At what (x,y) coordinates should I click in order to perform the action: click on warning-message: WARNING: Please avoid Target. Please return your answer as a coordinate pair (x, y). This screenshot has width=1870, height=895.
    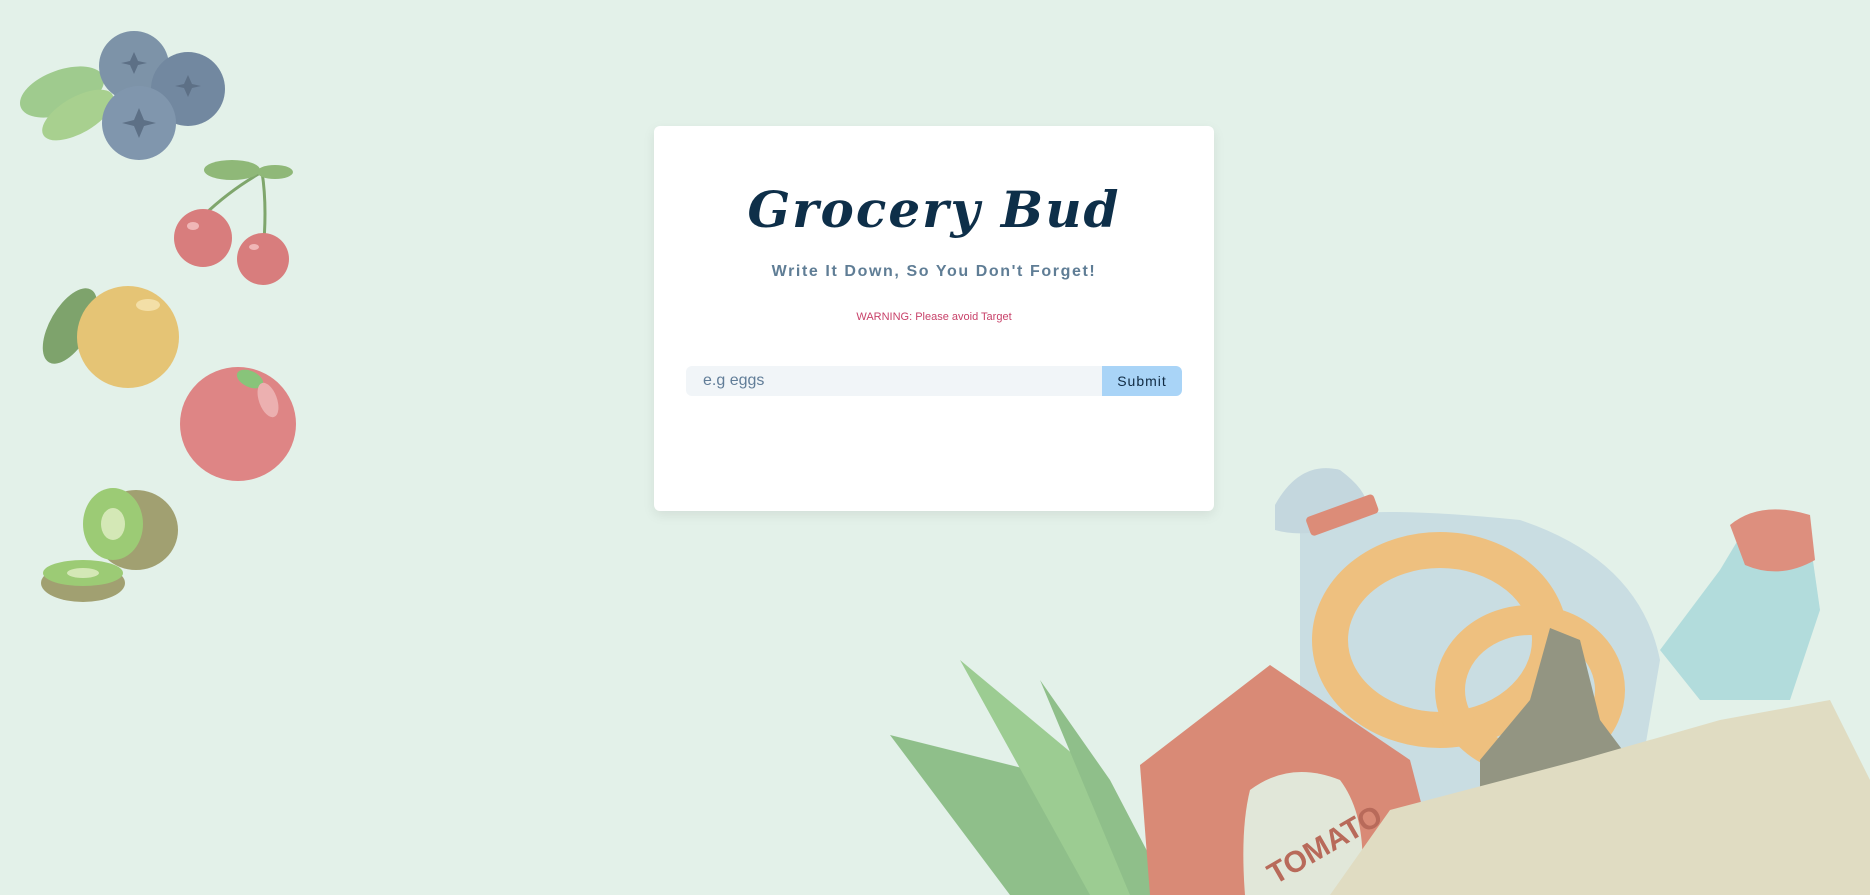
    Looking at the image, I should click on (934, 317).